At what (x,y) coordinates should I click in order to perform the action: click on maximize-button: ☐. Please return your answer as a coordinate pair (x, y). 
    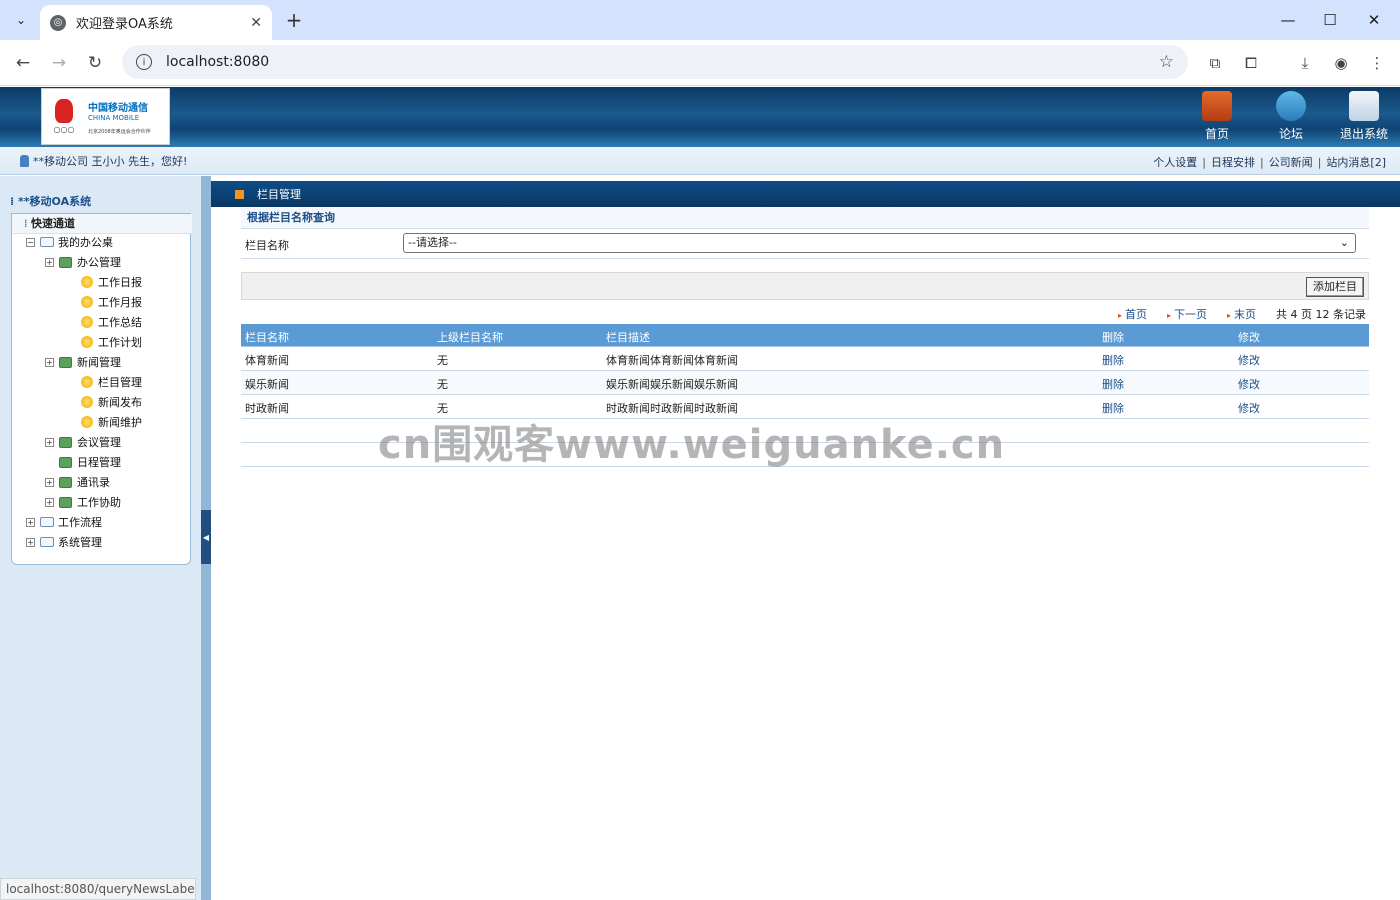
    Looking at the image, I should click on (1330, 20).